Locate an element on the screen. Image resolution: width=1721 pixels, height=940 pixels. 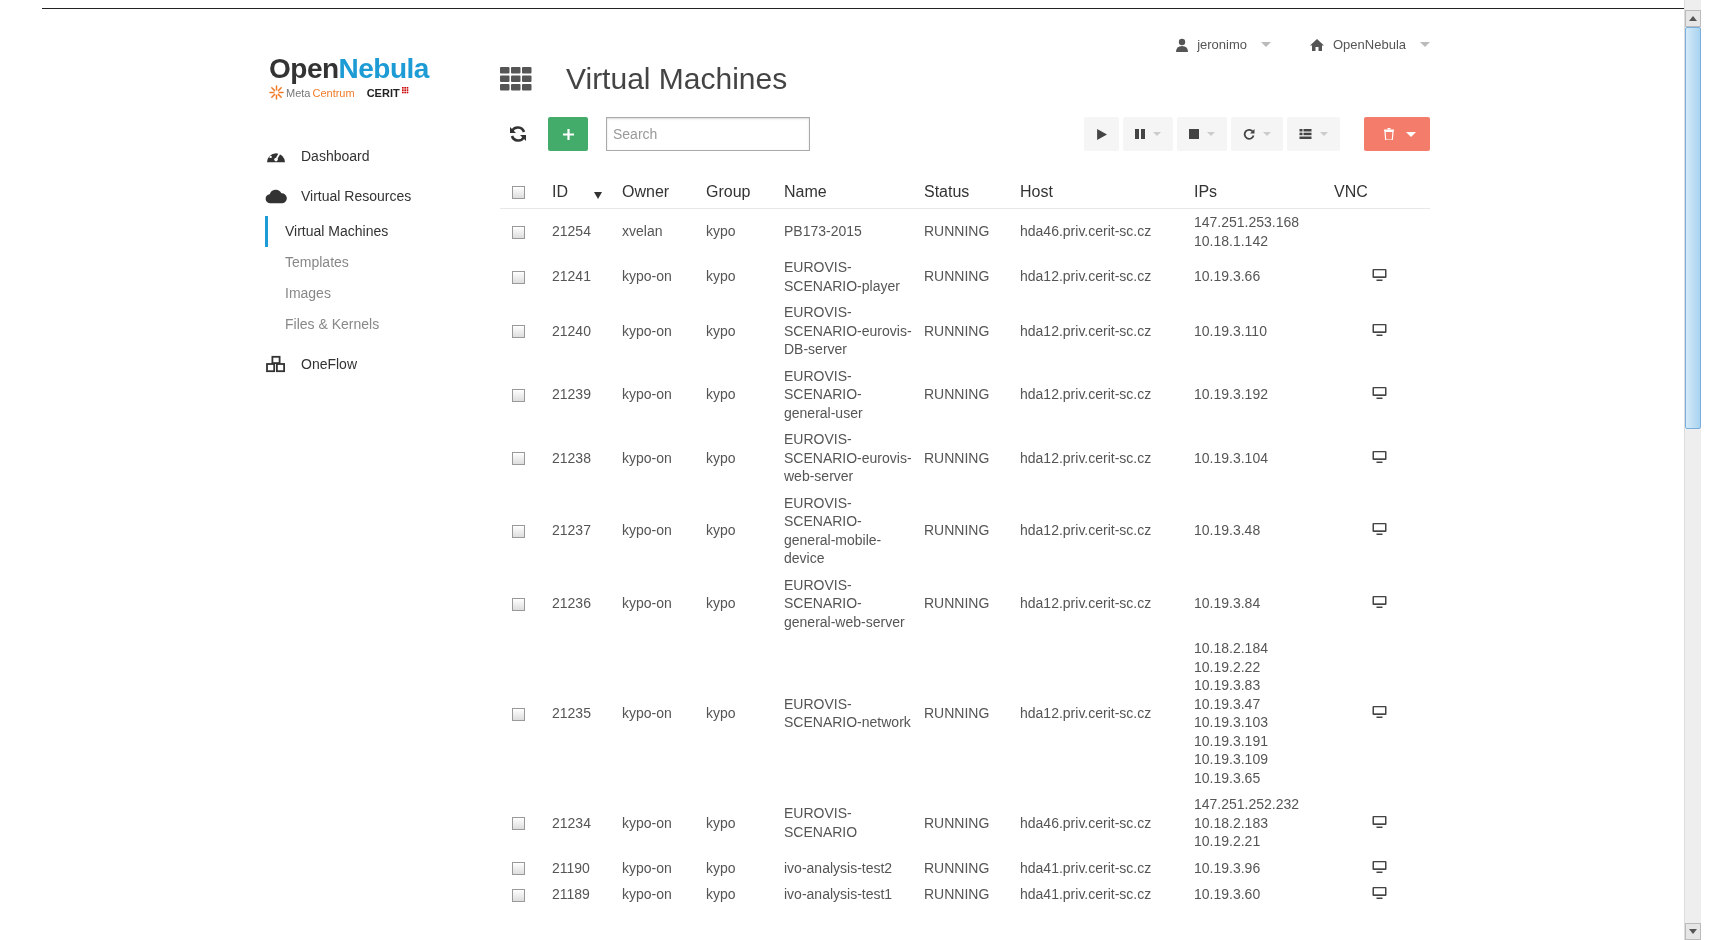
ip-address: 10.18.2.183 is located at coordinates (1231, 822).